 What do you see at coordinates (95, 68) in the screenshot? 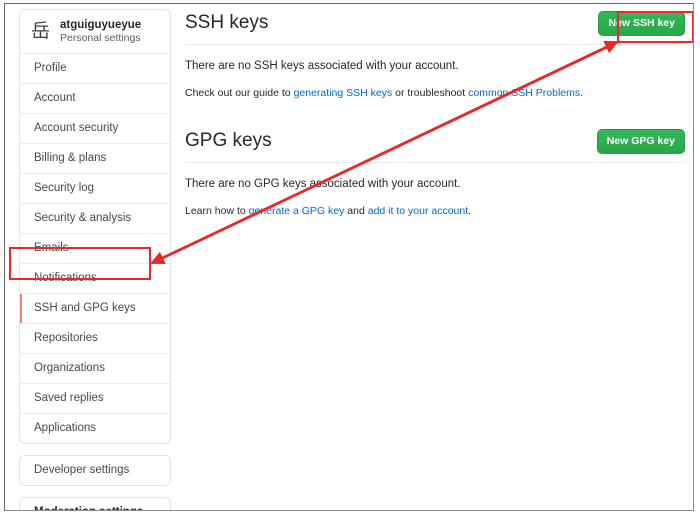
I see `sidebar-item-profile: Profile` at bounding box center [95, 68].